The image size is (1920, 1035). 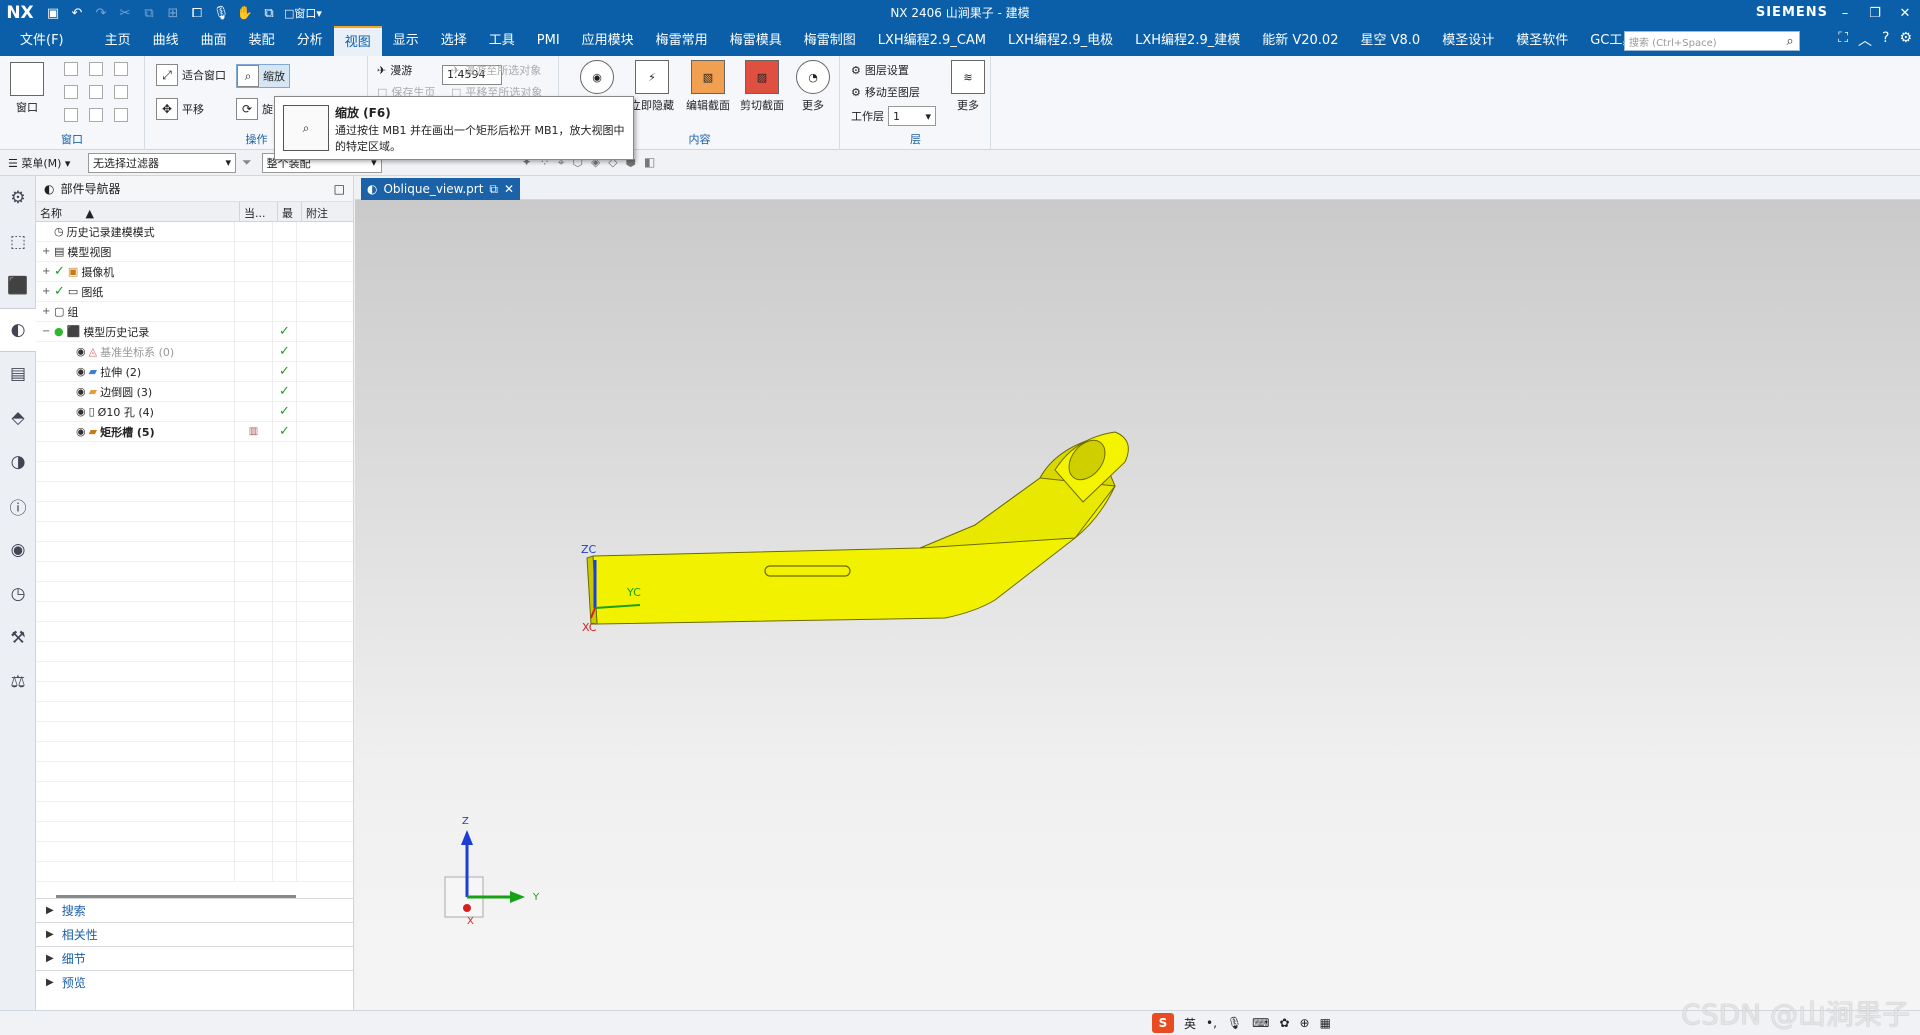 I want to click on sogou-icon: S, so click(x=1163, y=1023).